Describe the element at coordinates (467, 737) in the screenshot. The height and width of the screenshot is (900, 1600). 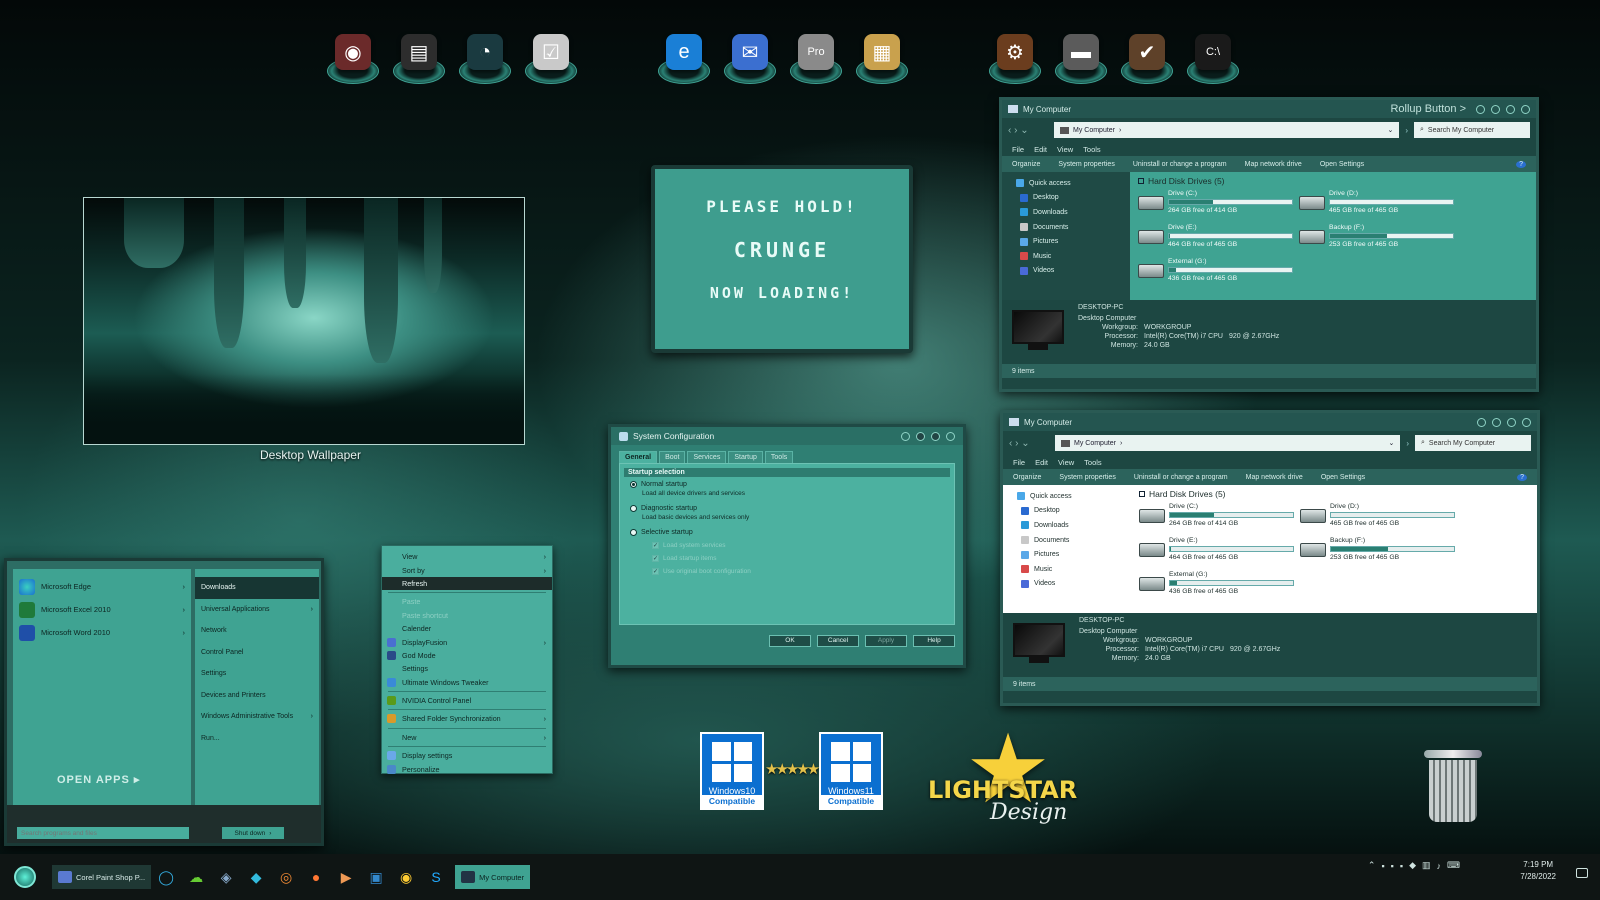
I see `menu-item-new: New ›` at that location.